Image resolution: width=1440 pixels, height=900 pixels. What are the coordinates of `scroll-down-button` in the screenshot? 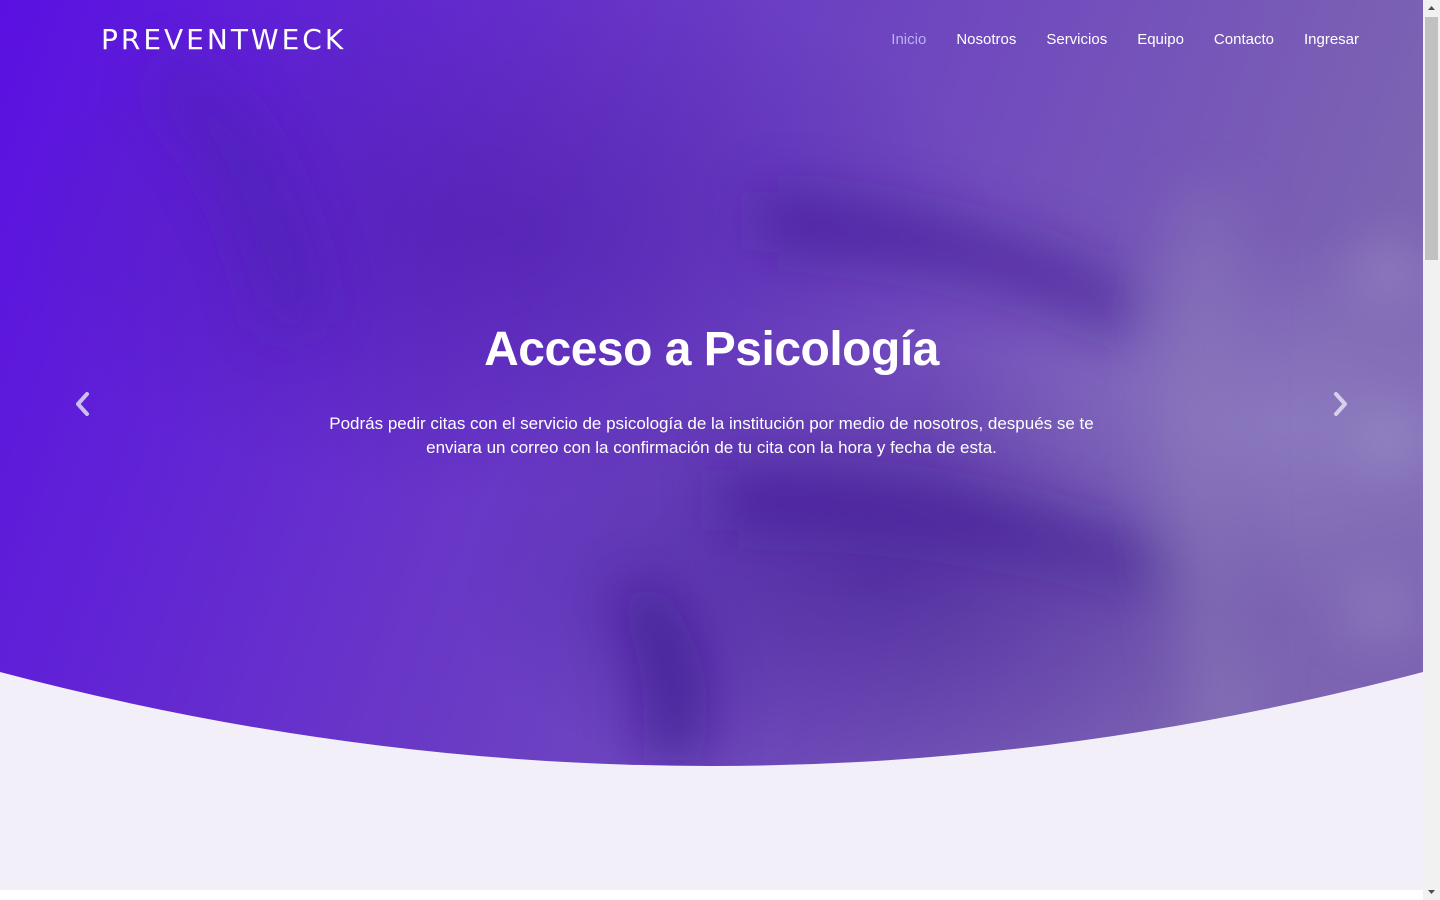 It's located at (1431, 891).